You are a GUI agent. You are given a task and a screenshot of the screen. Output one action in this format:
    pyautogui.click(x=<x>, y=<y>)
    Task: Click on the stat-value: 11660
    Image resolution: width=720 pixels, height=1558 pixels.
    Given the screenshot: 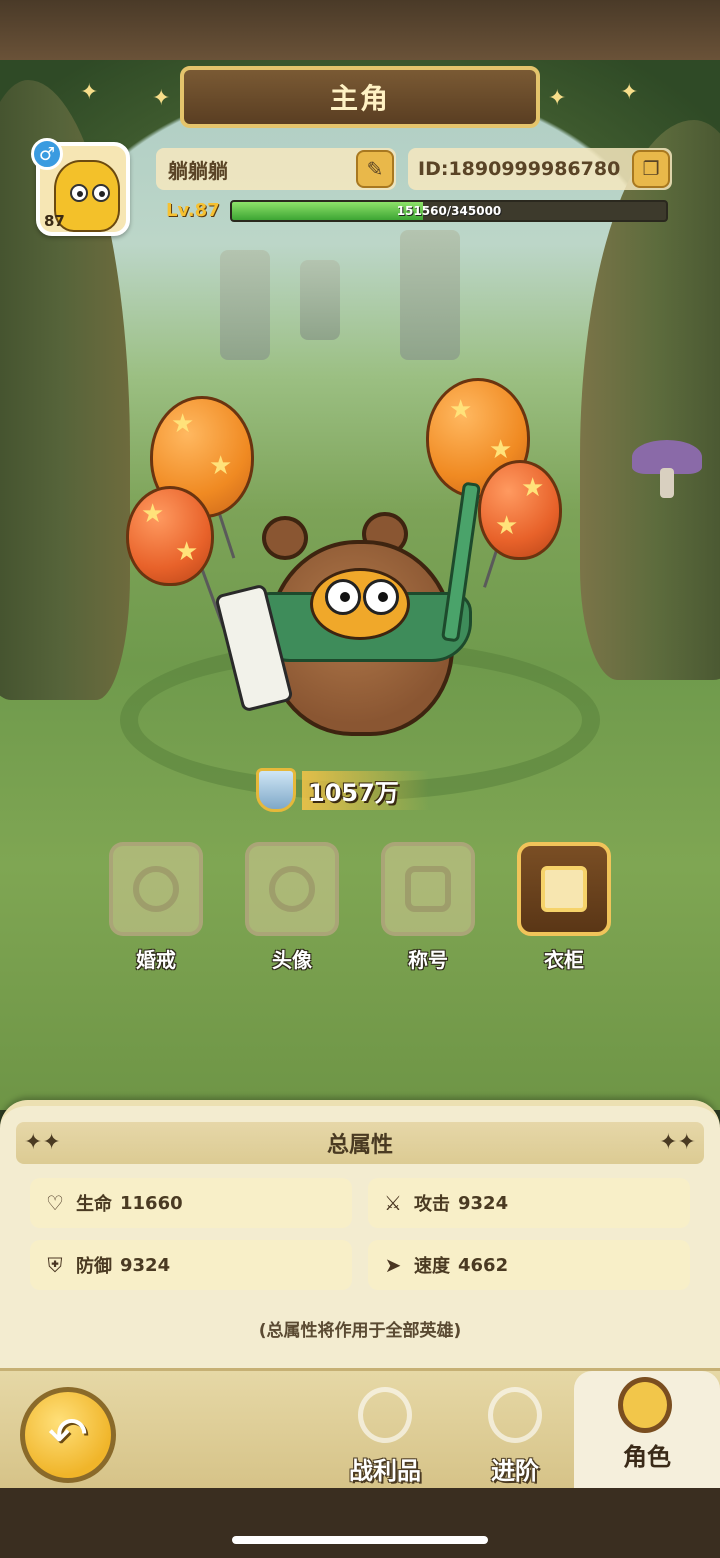 What is the action you would take?
    pyautogui.click(x=151, y=1203)
    